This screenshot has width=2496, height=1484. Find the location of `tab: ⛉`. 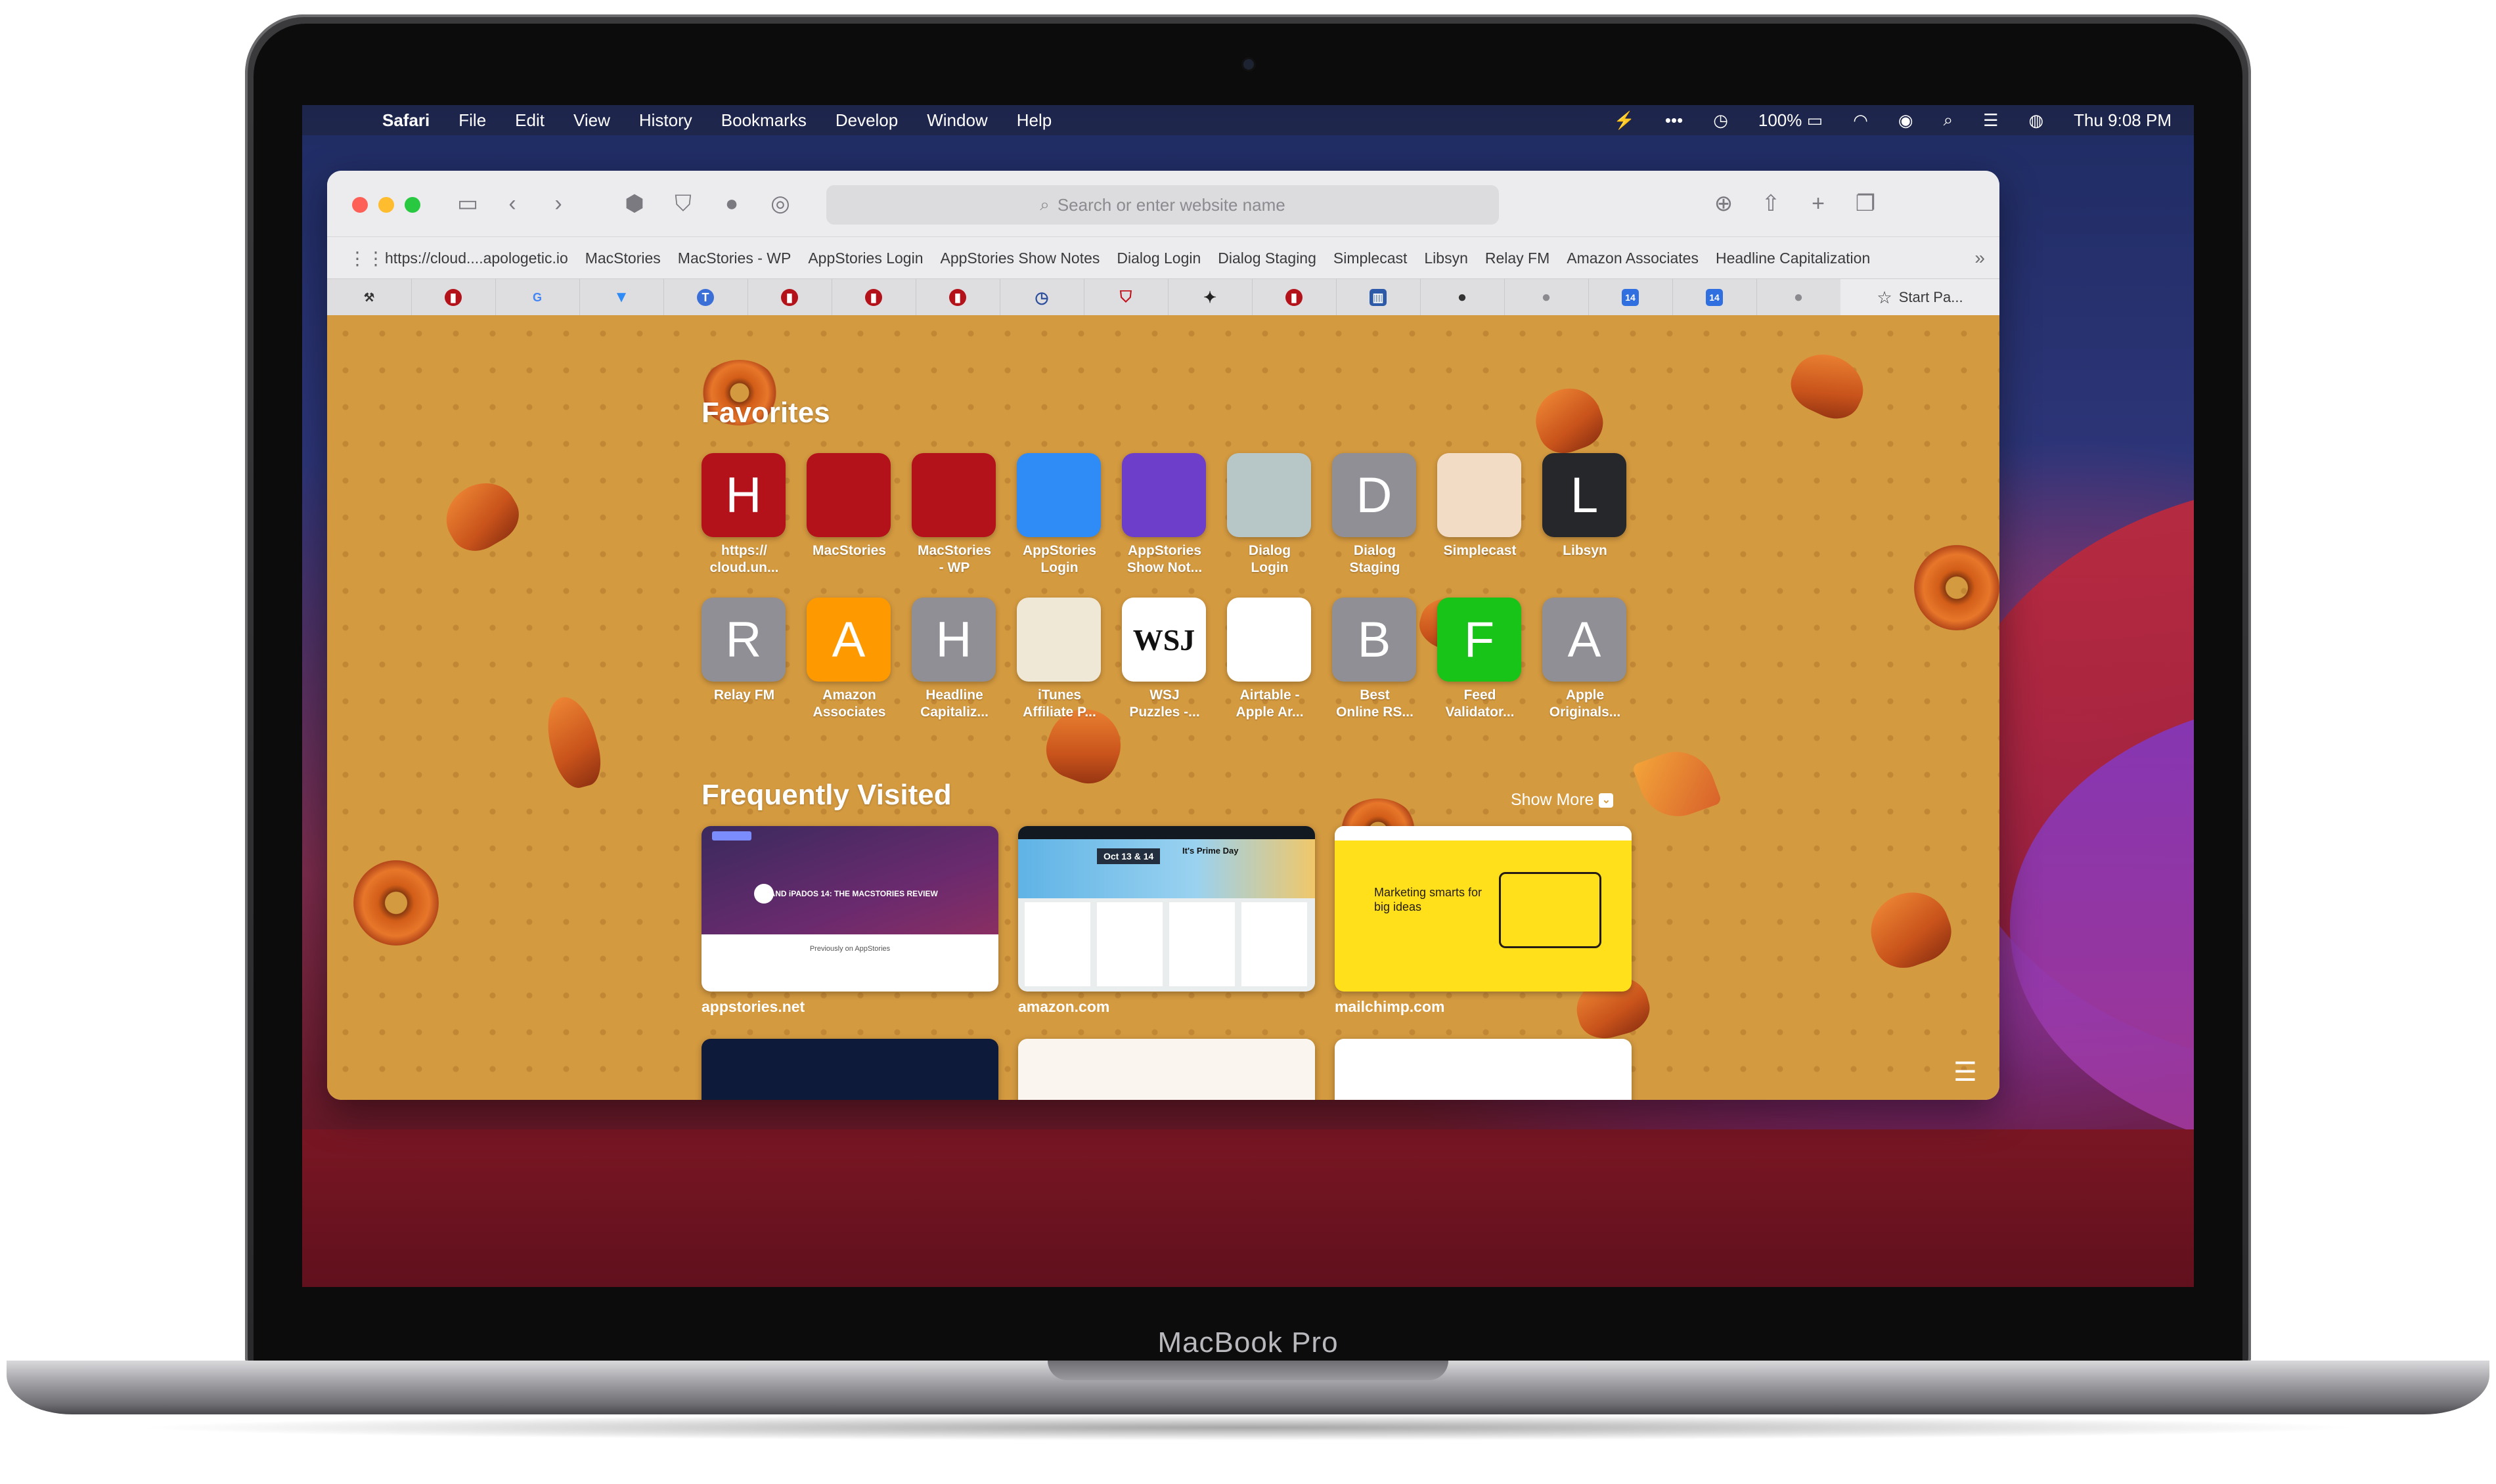

tab: ⛉ is located at coordinates (1126, 297).